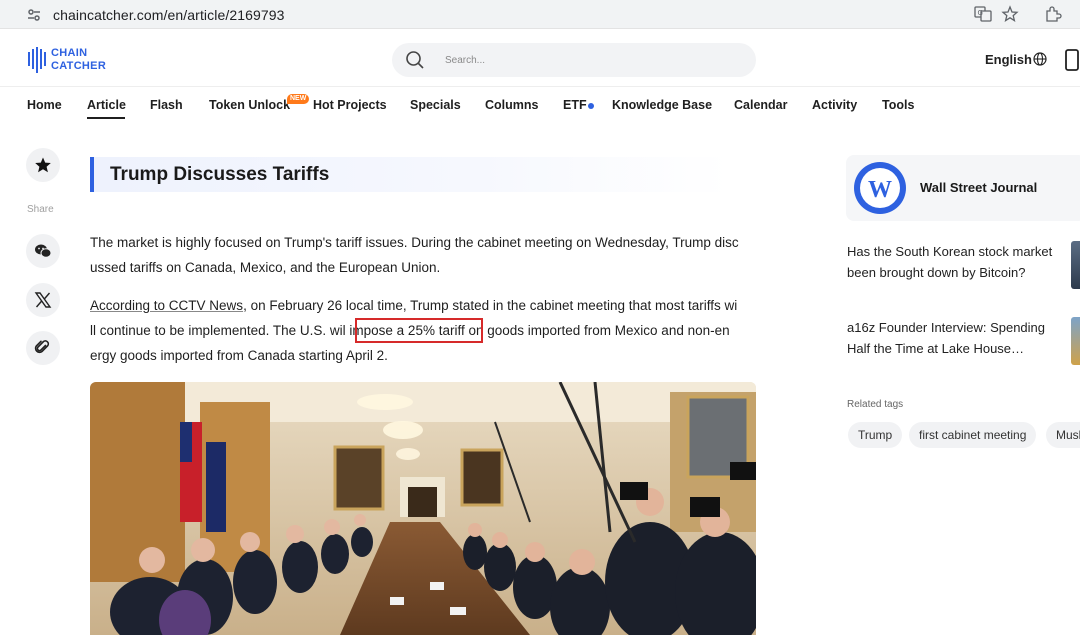  I want to click on share-label: Share, so click(40, 209).